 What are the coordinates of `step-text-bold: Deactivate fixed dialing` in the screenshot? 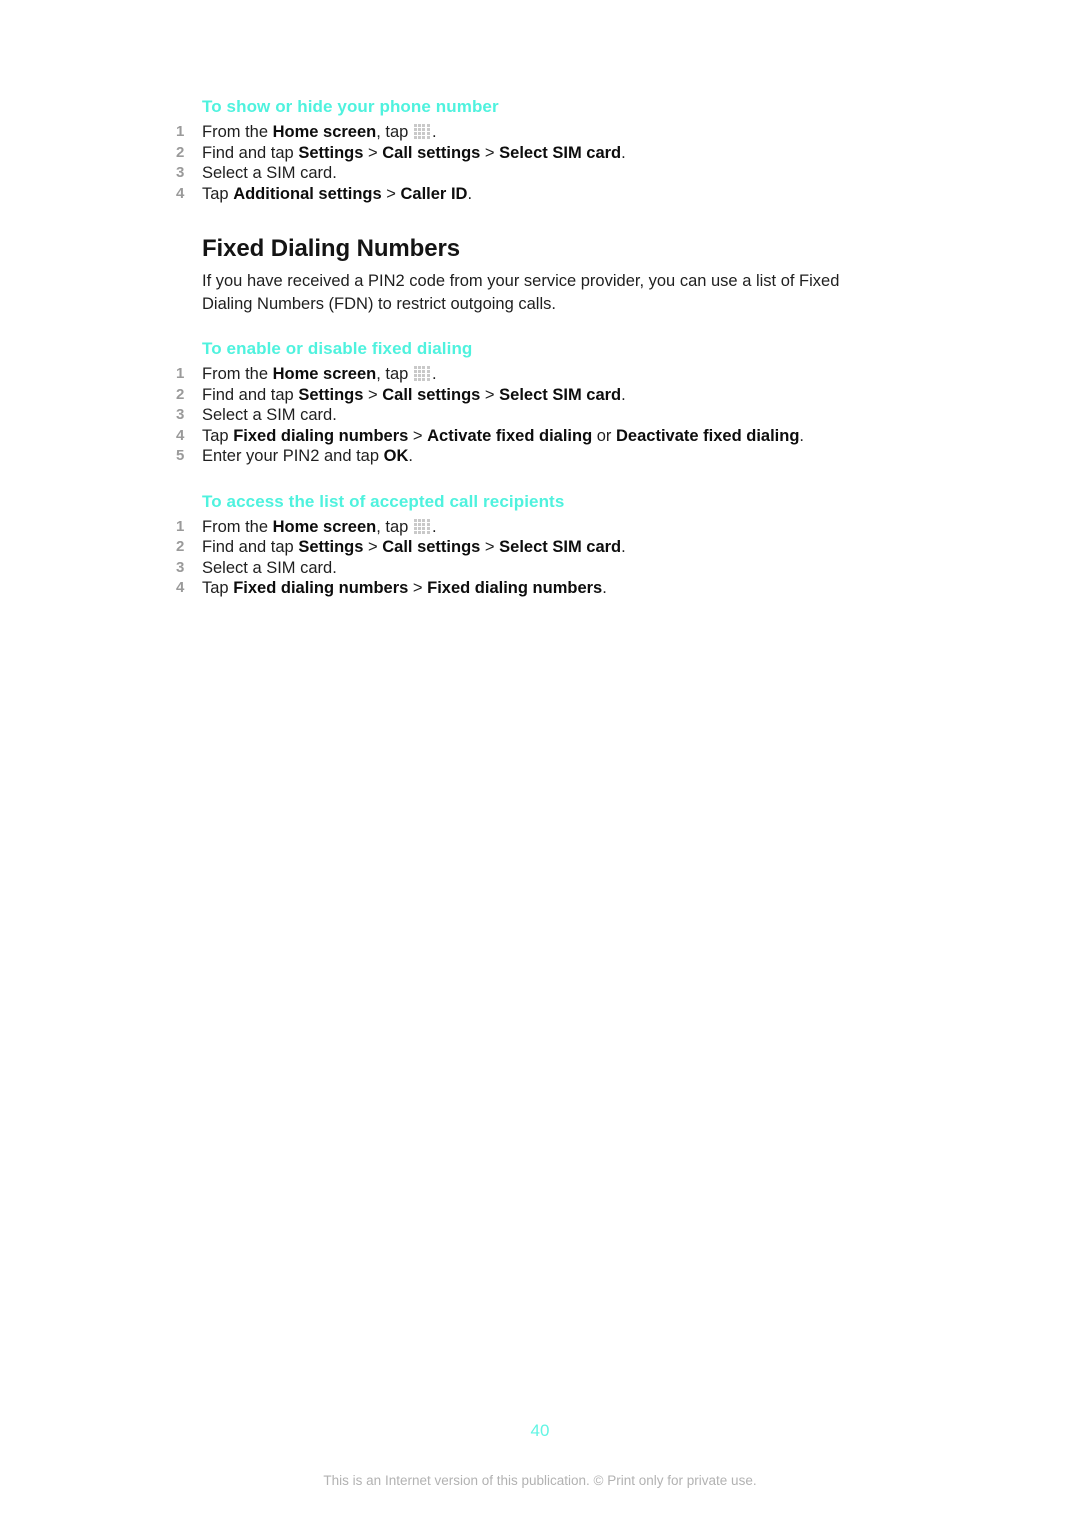 It's located at (708, 435).